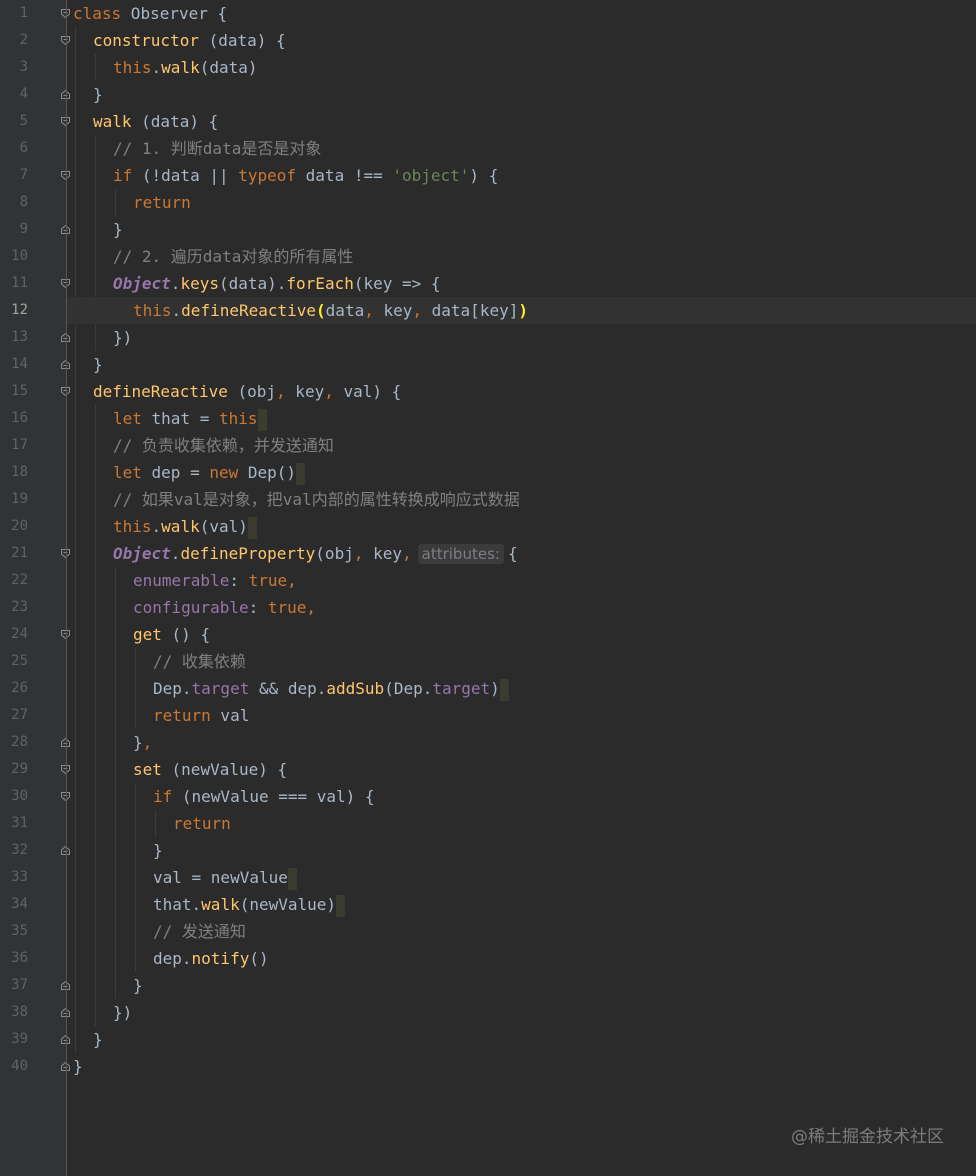 This screenshot has width=976, height=1176. I want to click on code-line: that.walk(newValue), so click(249, 904).